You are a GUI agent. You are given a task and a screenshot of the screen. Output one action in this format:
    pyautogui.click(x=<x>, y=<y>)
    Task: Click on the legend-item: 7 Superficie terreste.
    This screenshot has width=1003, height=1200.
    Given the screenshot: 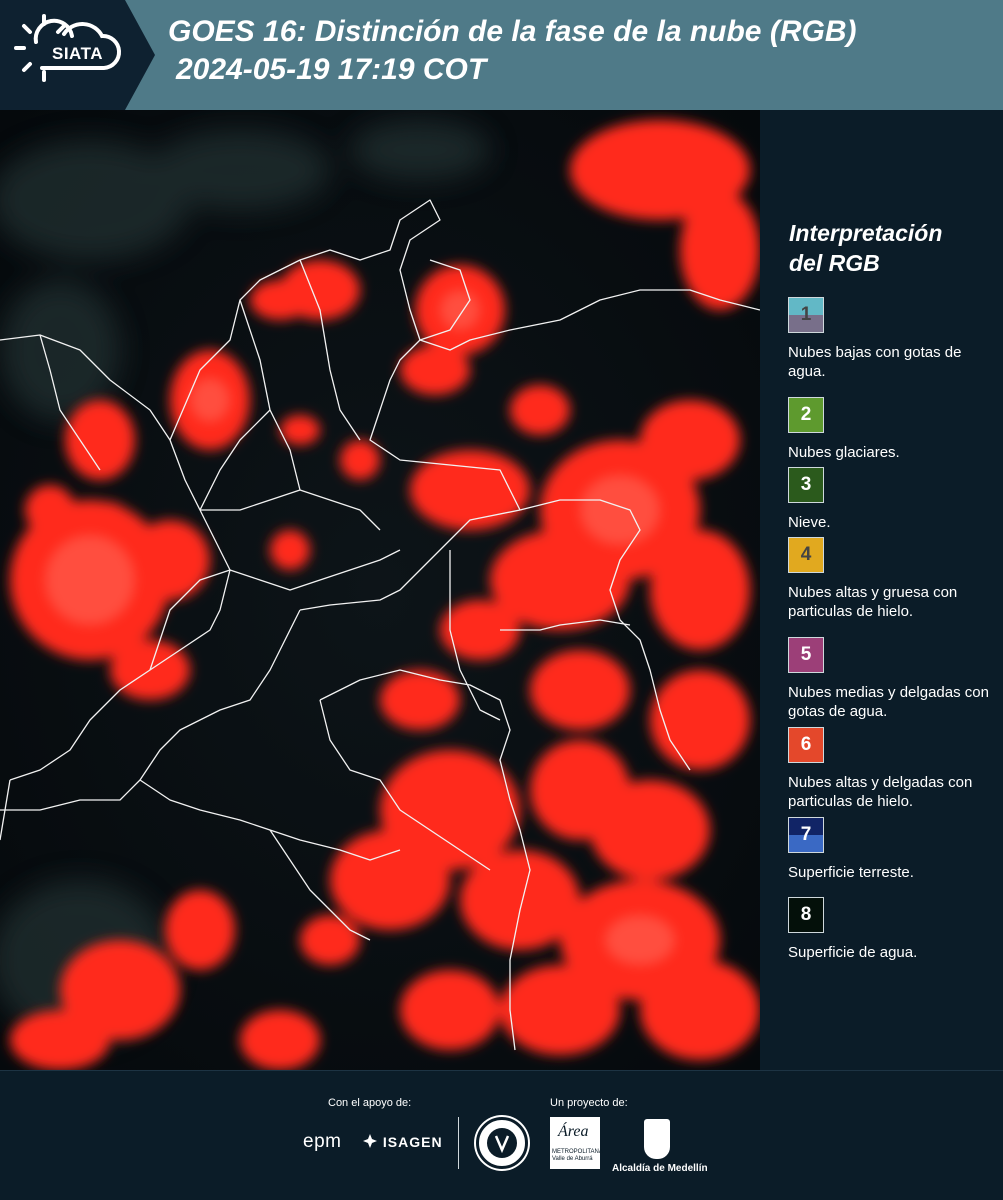 What is the action you would take?
    pyautogui.click(x=895, y=849)
    